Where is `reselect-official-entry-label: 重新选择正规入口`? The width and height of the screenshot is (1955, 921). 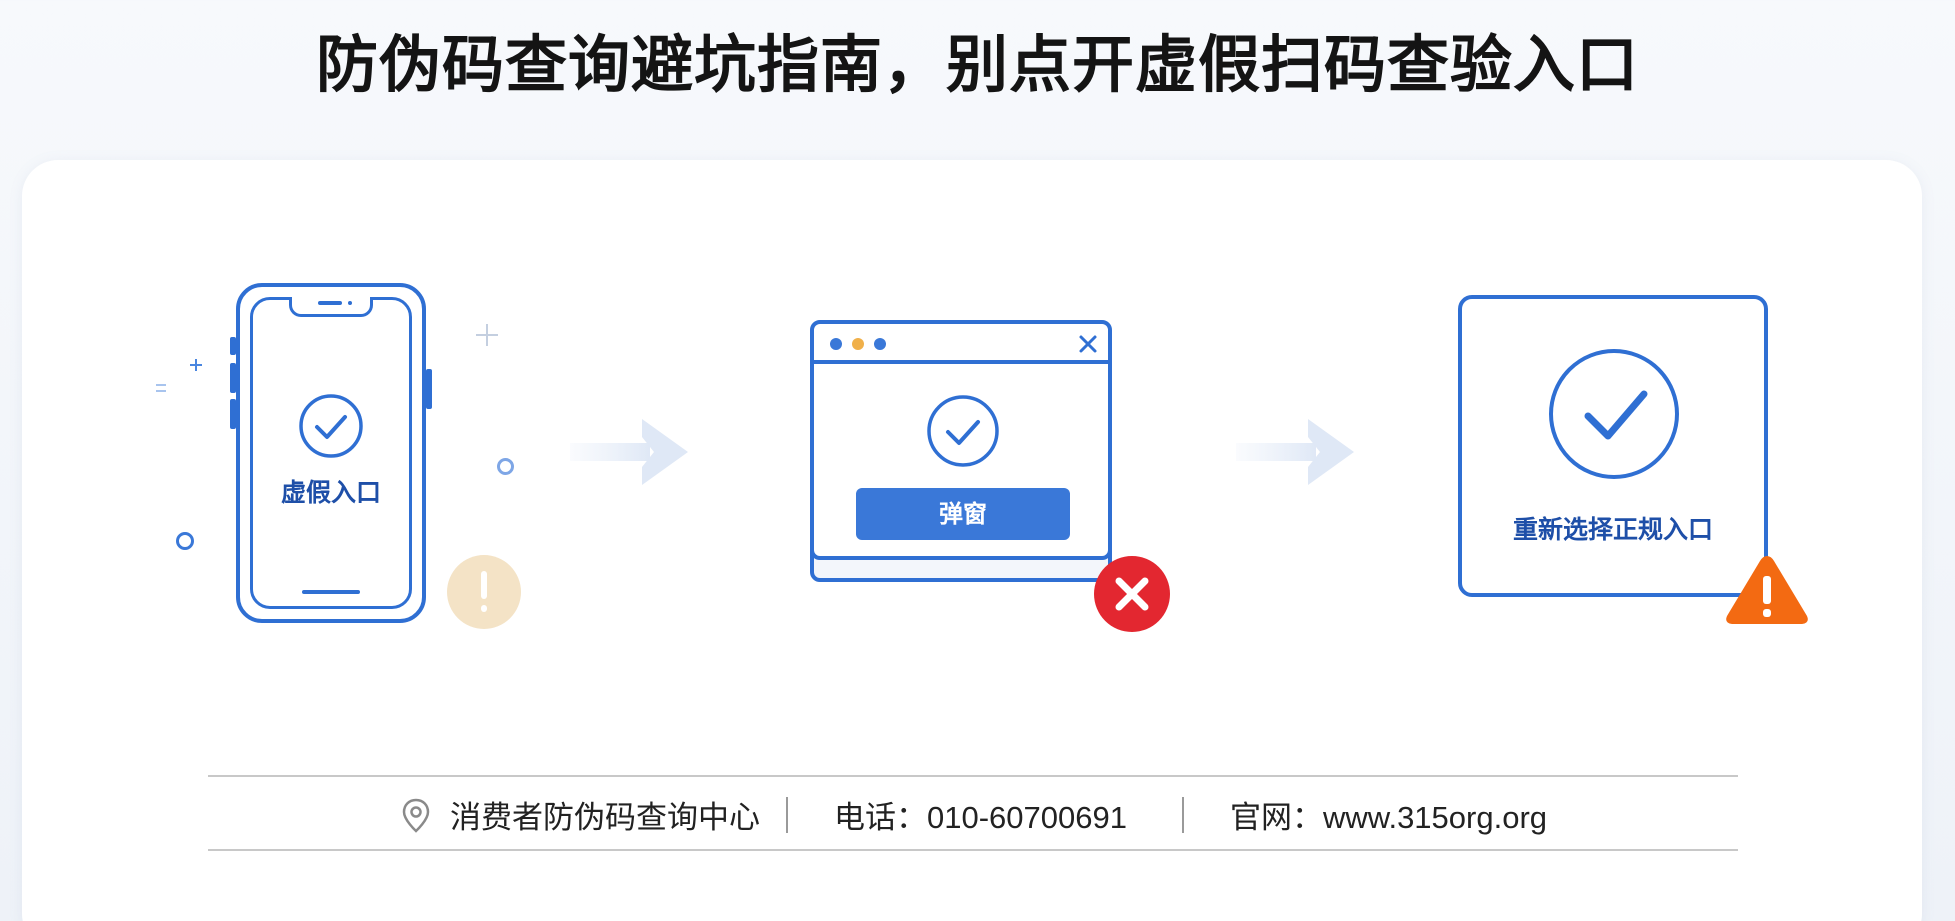
reselect-official-entry-label: 重新选择正规入口 is located at coordinates (1612, 529).